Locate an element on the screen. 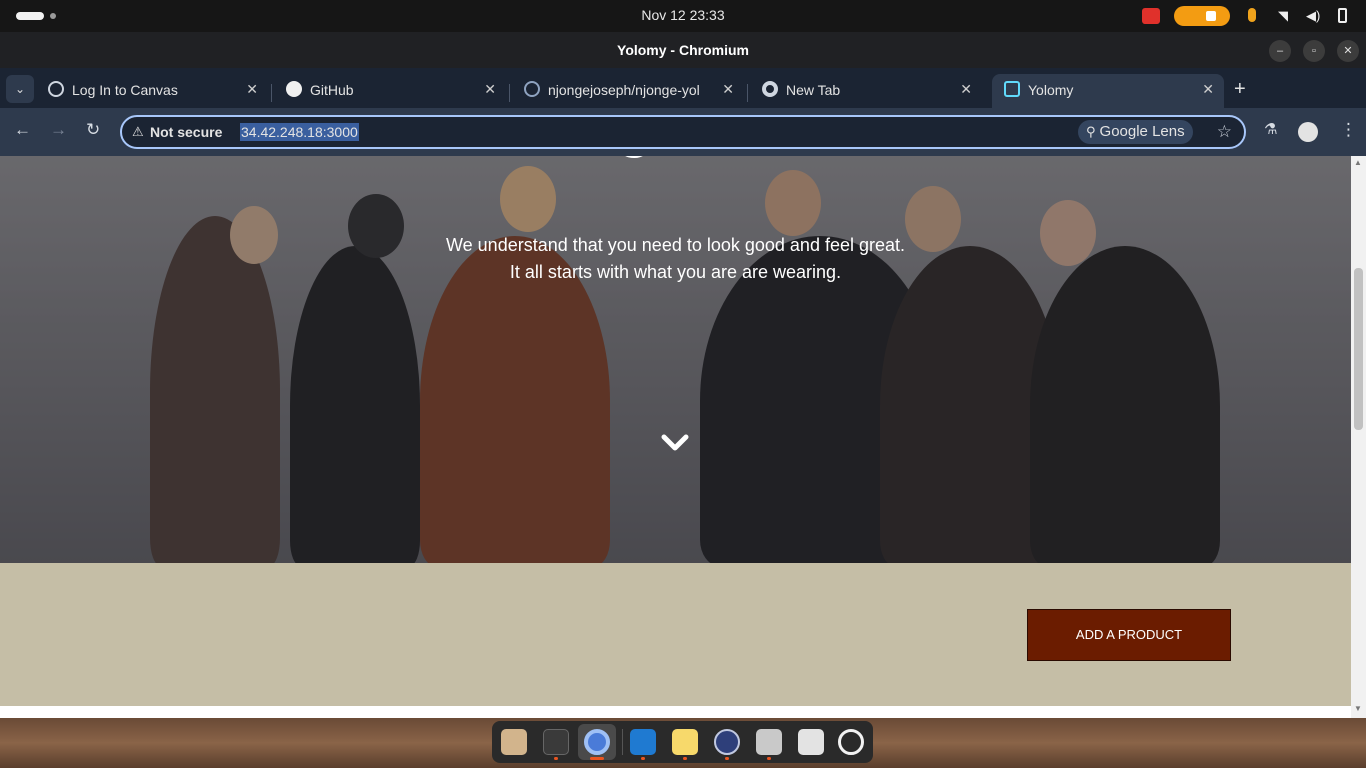 This screenshot has height=768, width=1366. terminal-icon is located at coordinates (556, 742).